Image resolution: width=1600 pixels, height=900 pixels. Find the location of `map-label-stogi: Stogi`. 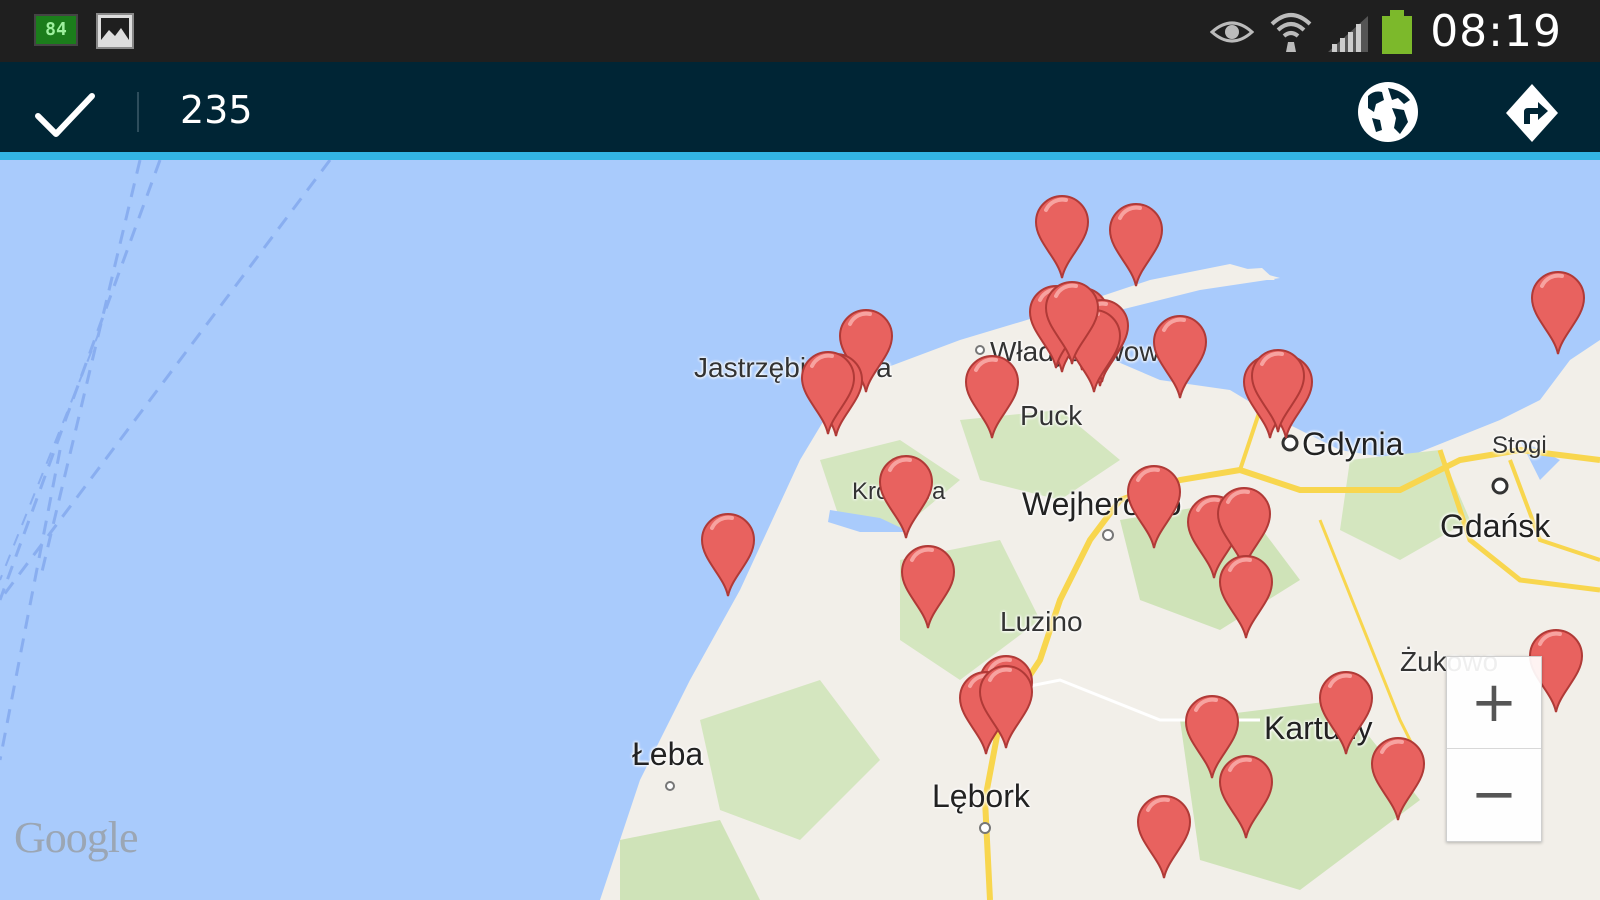

map-label-stogi: Stogi is located at coordinates (1519, 445).